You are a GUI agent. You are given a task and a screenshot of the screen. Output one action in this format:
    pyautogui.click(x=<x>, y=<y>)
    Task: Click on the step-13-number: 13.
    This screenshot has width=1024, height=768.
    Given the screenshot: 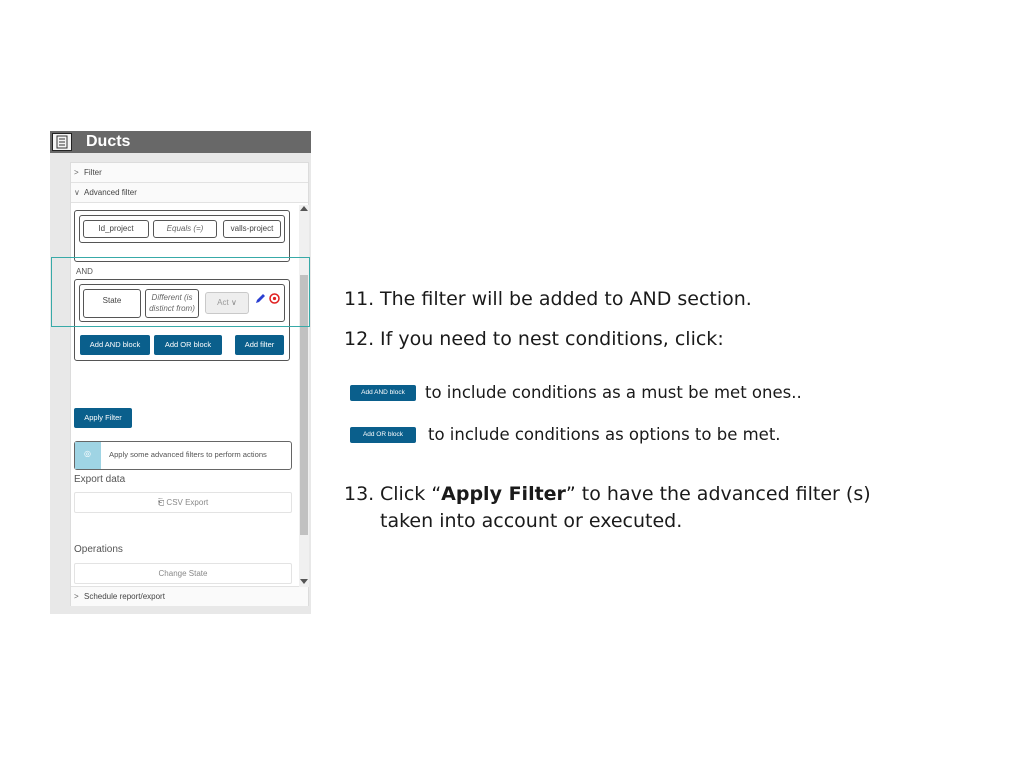 What is the action you would take?
    pyautogui.click(x=359, y=494)
    